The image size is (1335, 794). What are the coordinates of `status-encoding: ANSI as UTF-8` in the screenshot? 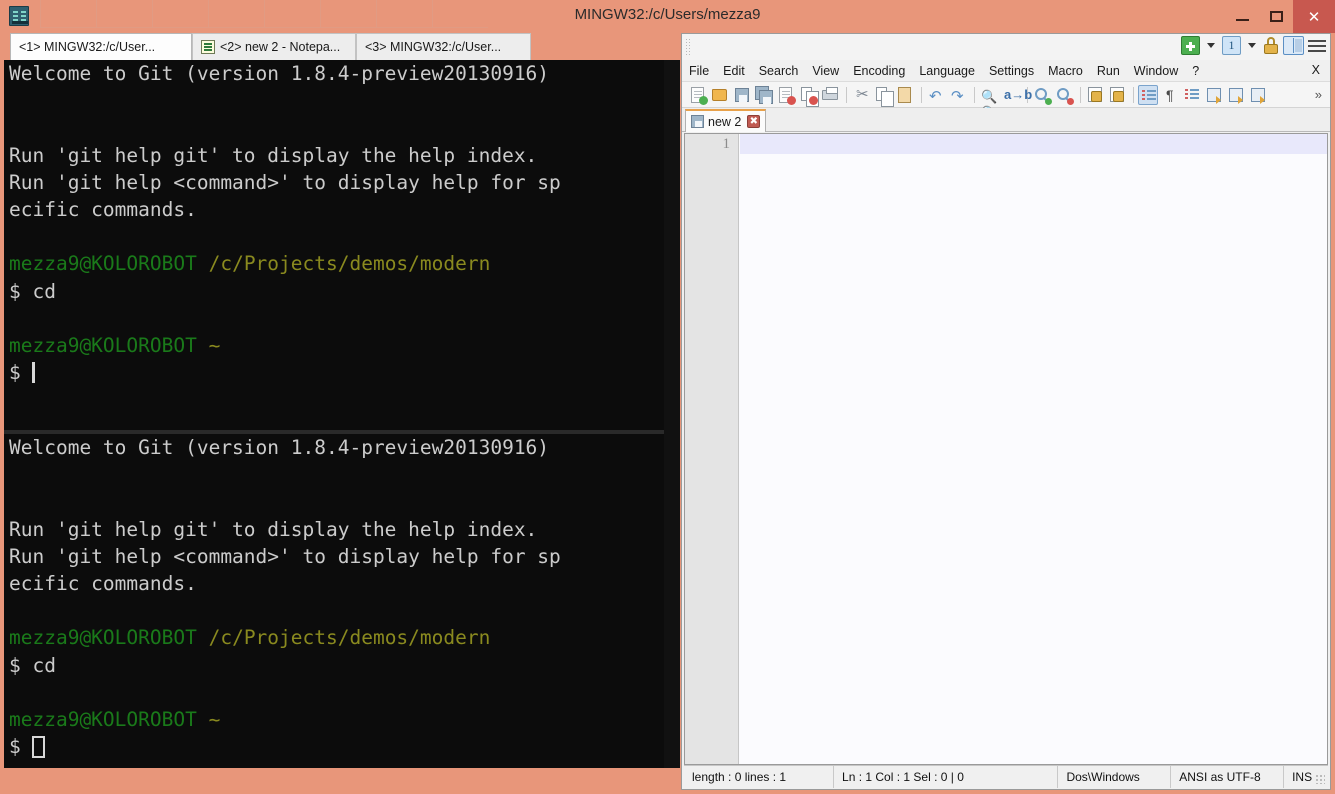 It's located at (1228, 776).